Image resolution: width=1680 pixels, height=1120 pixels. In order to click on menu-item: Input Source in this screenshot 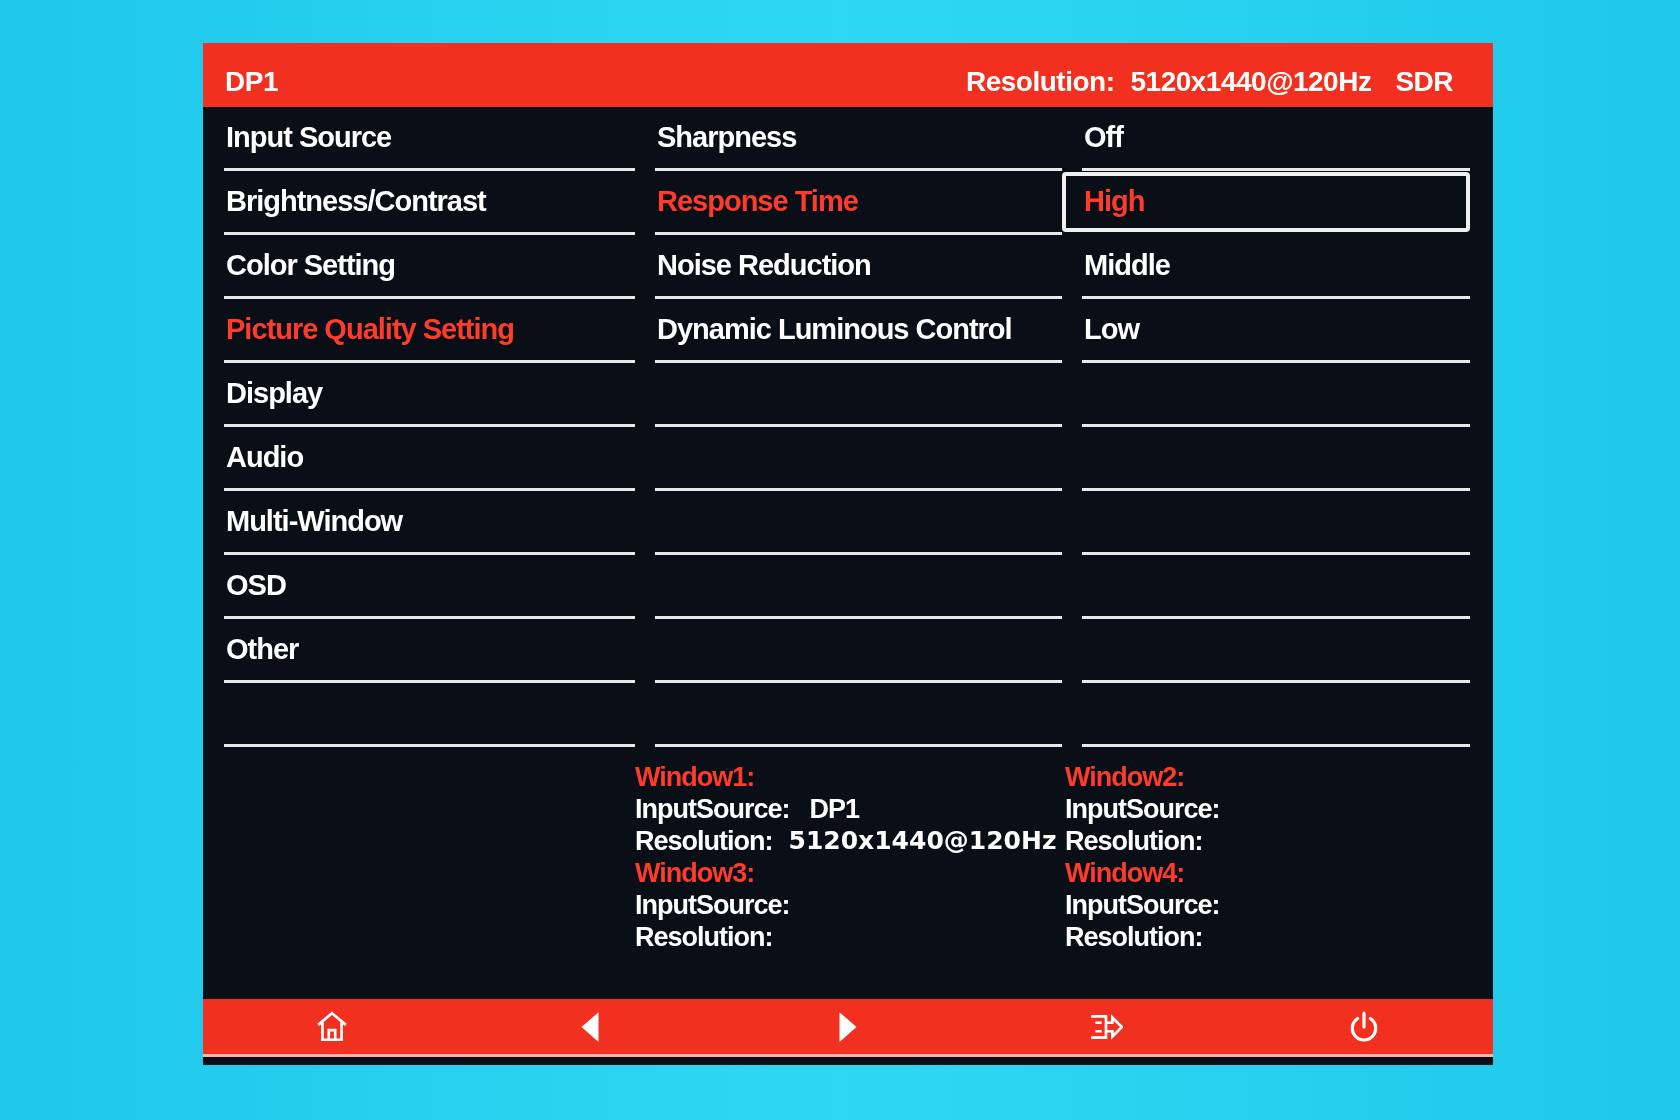, I will do `click(308, 137)`.